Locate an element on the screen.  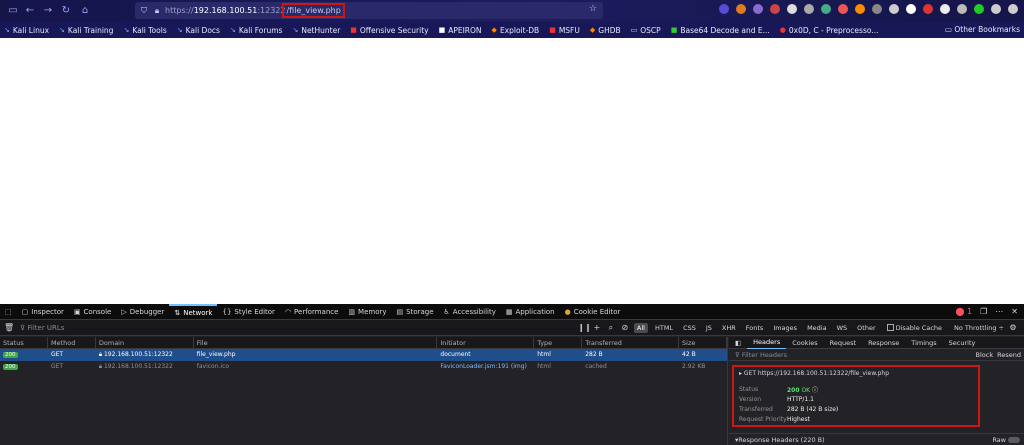
throttling-select: No Throttling ÷ is located at coordinates (979, 328).